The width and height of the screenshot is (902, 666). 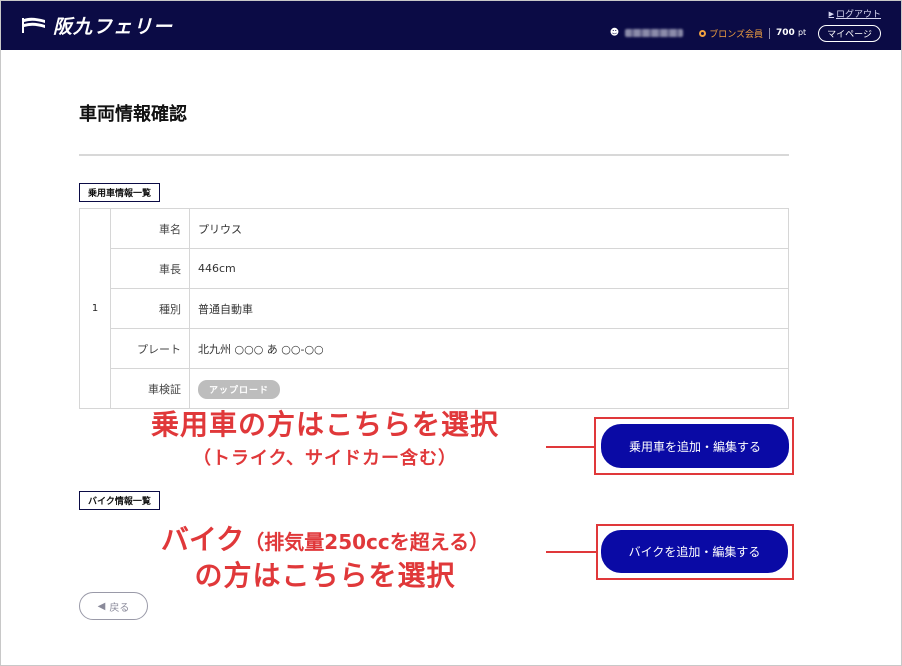 I want to click on member-rank: ブロンズ会員, so click(x=731, y=33).